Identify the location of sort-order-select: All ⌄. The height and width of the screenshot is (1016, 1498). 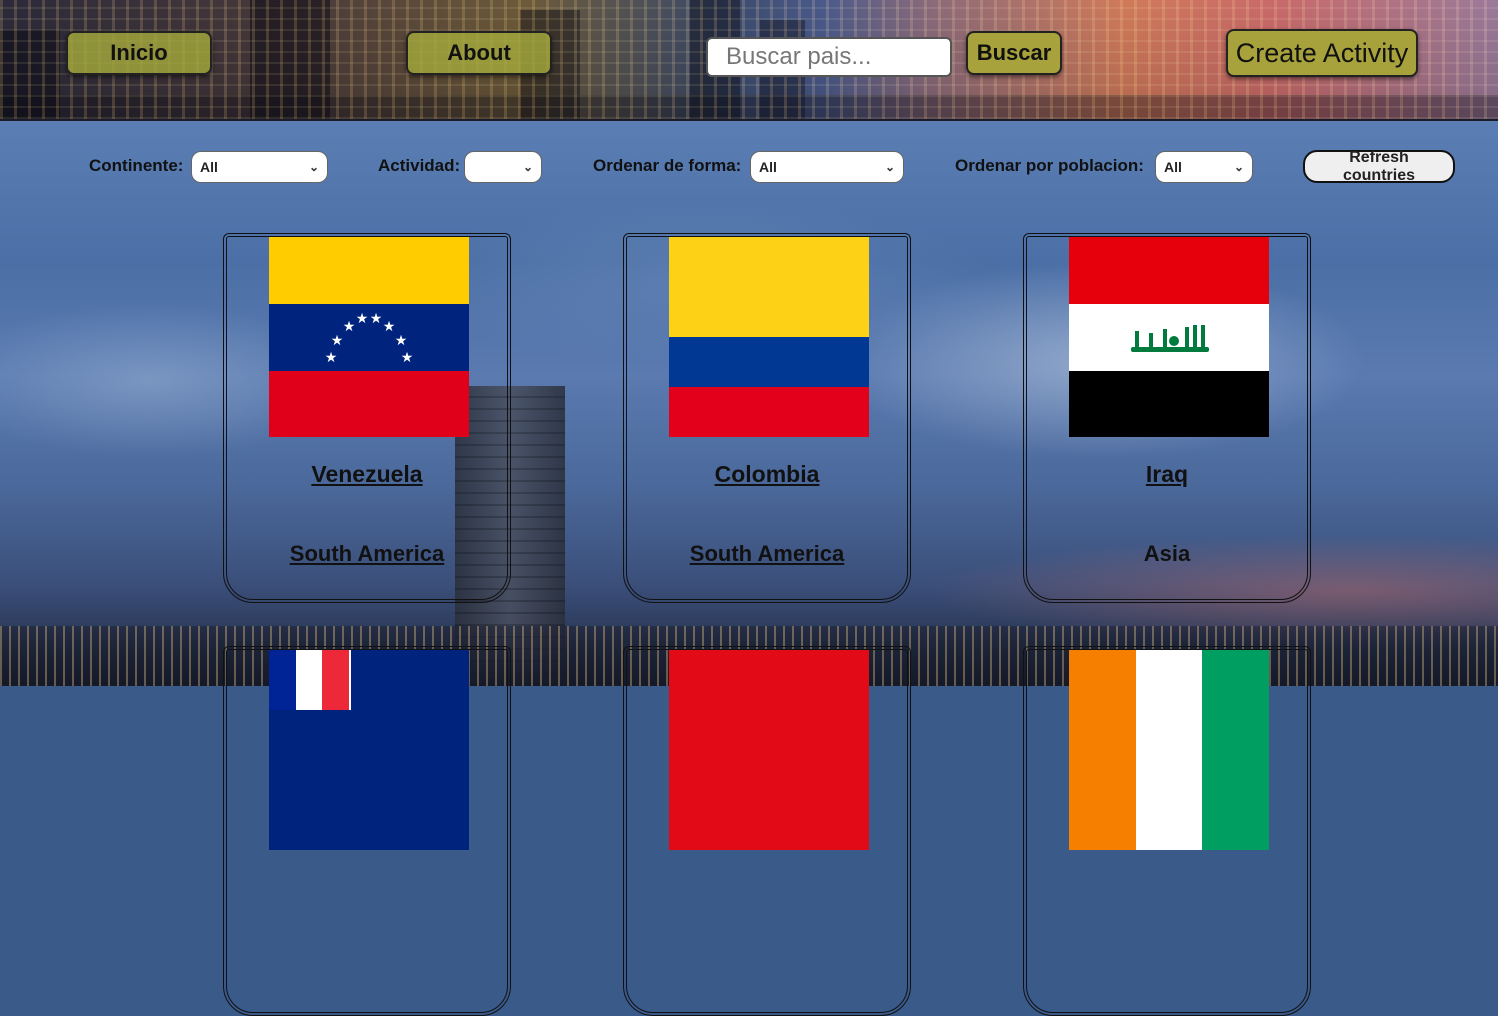
(827, 167).